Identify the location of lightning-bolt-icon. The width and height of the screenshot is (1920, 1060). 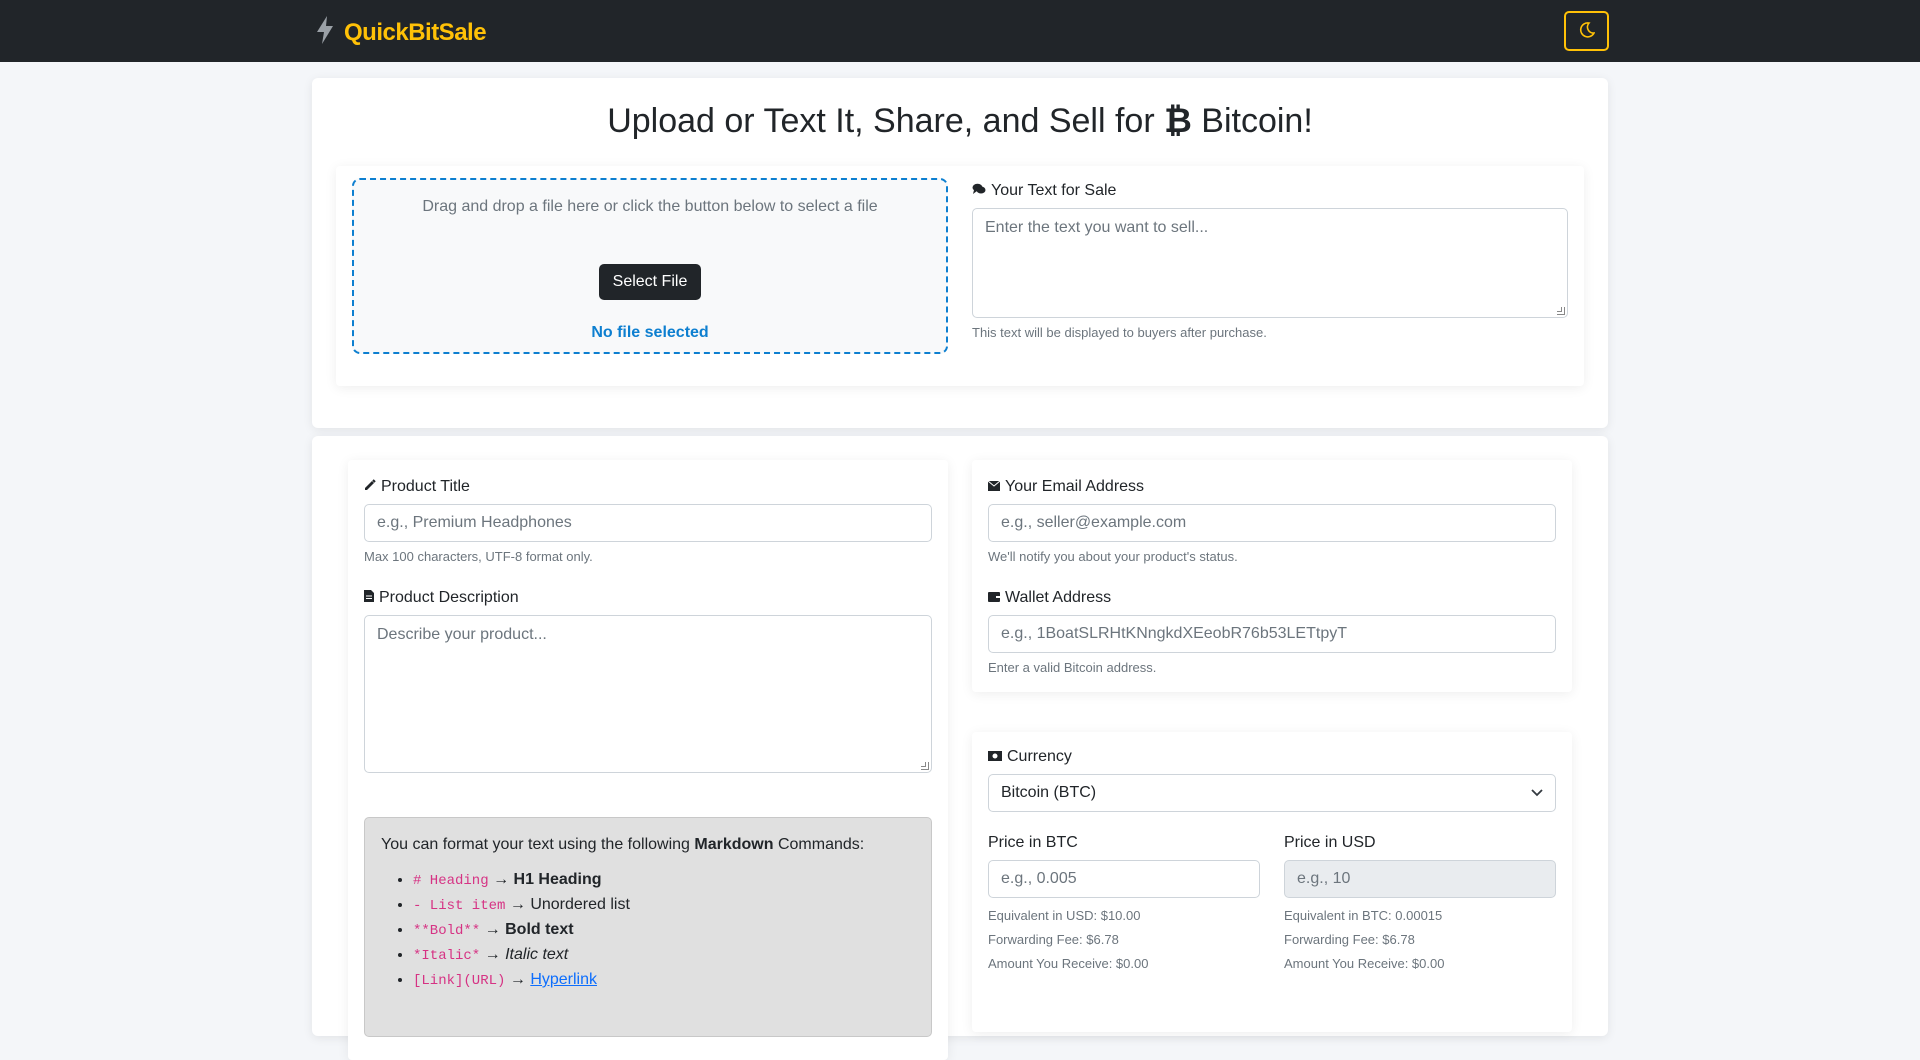
(325, 32).